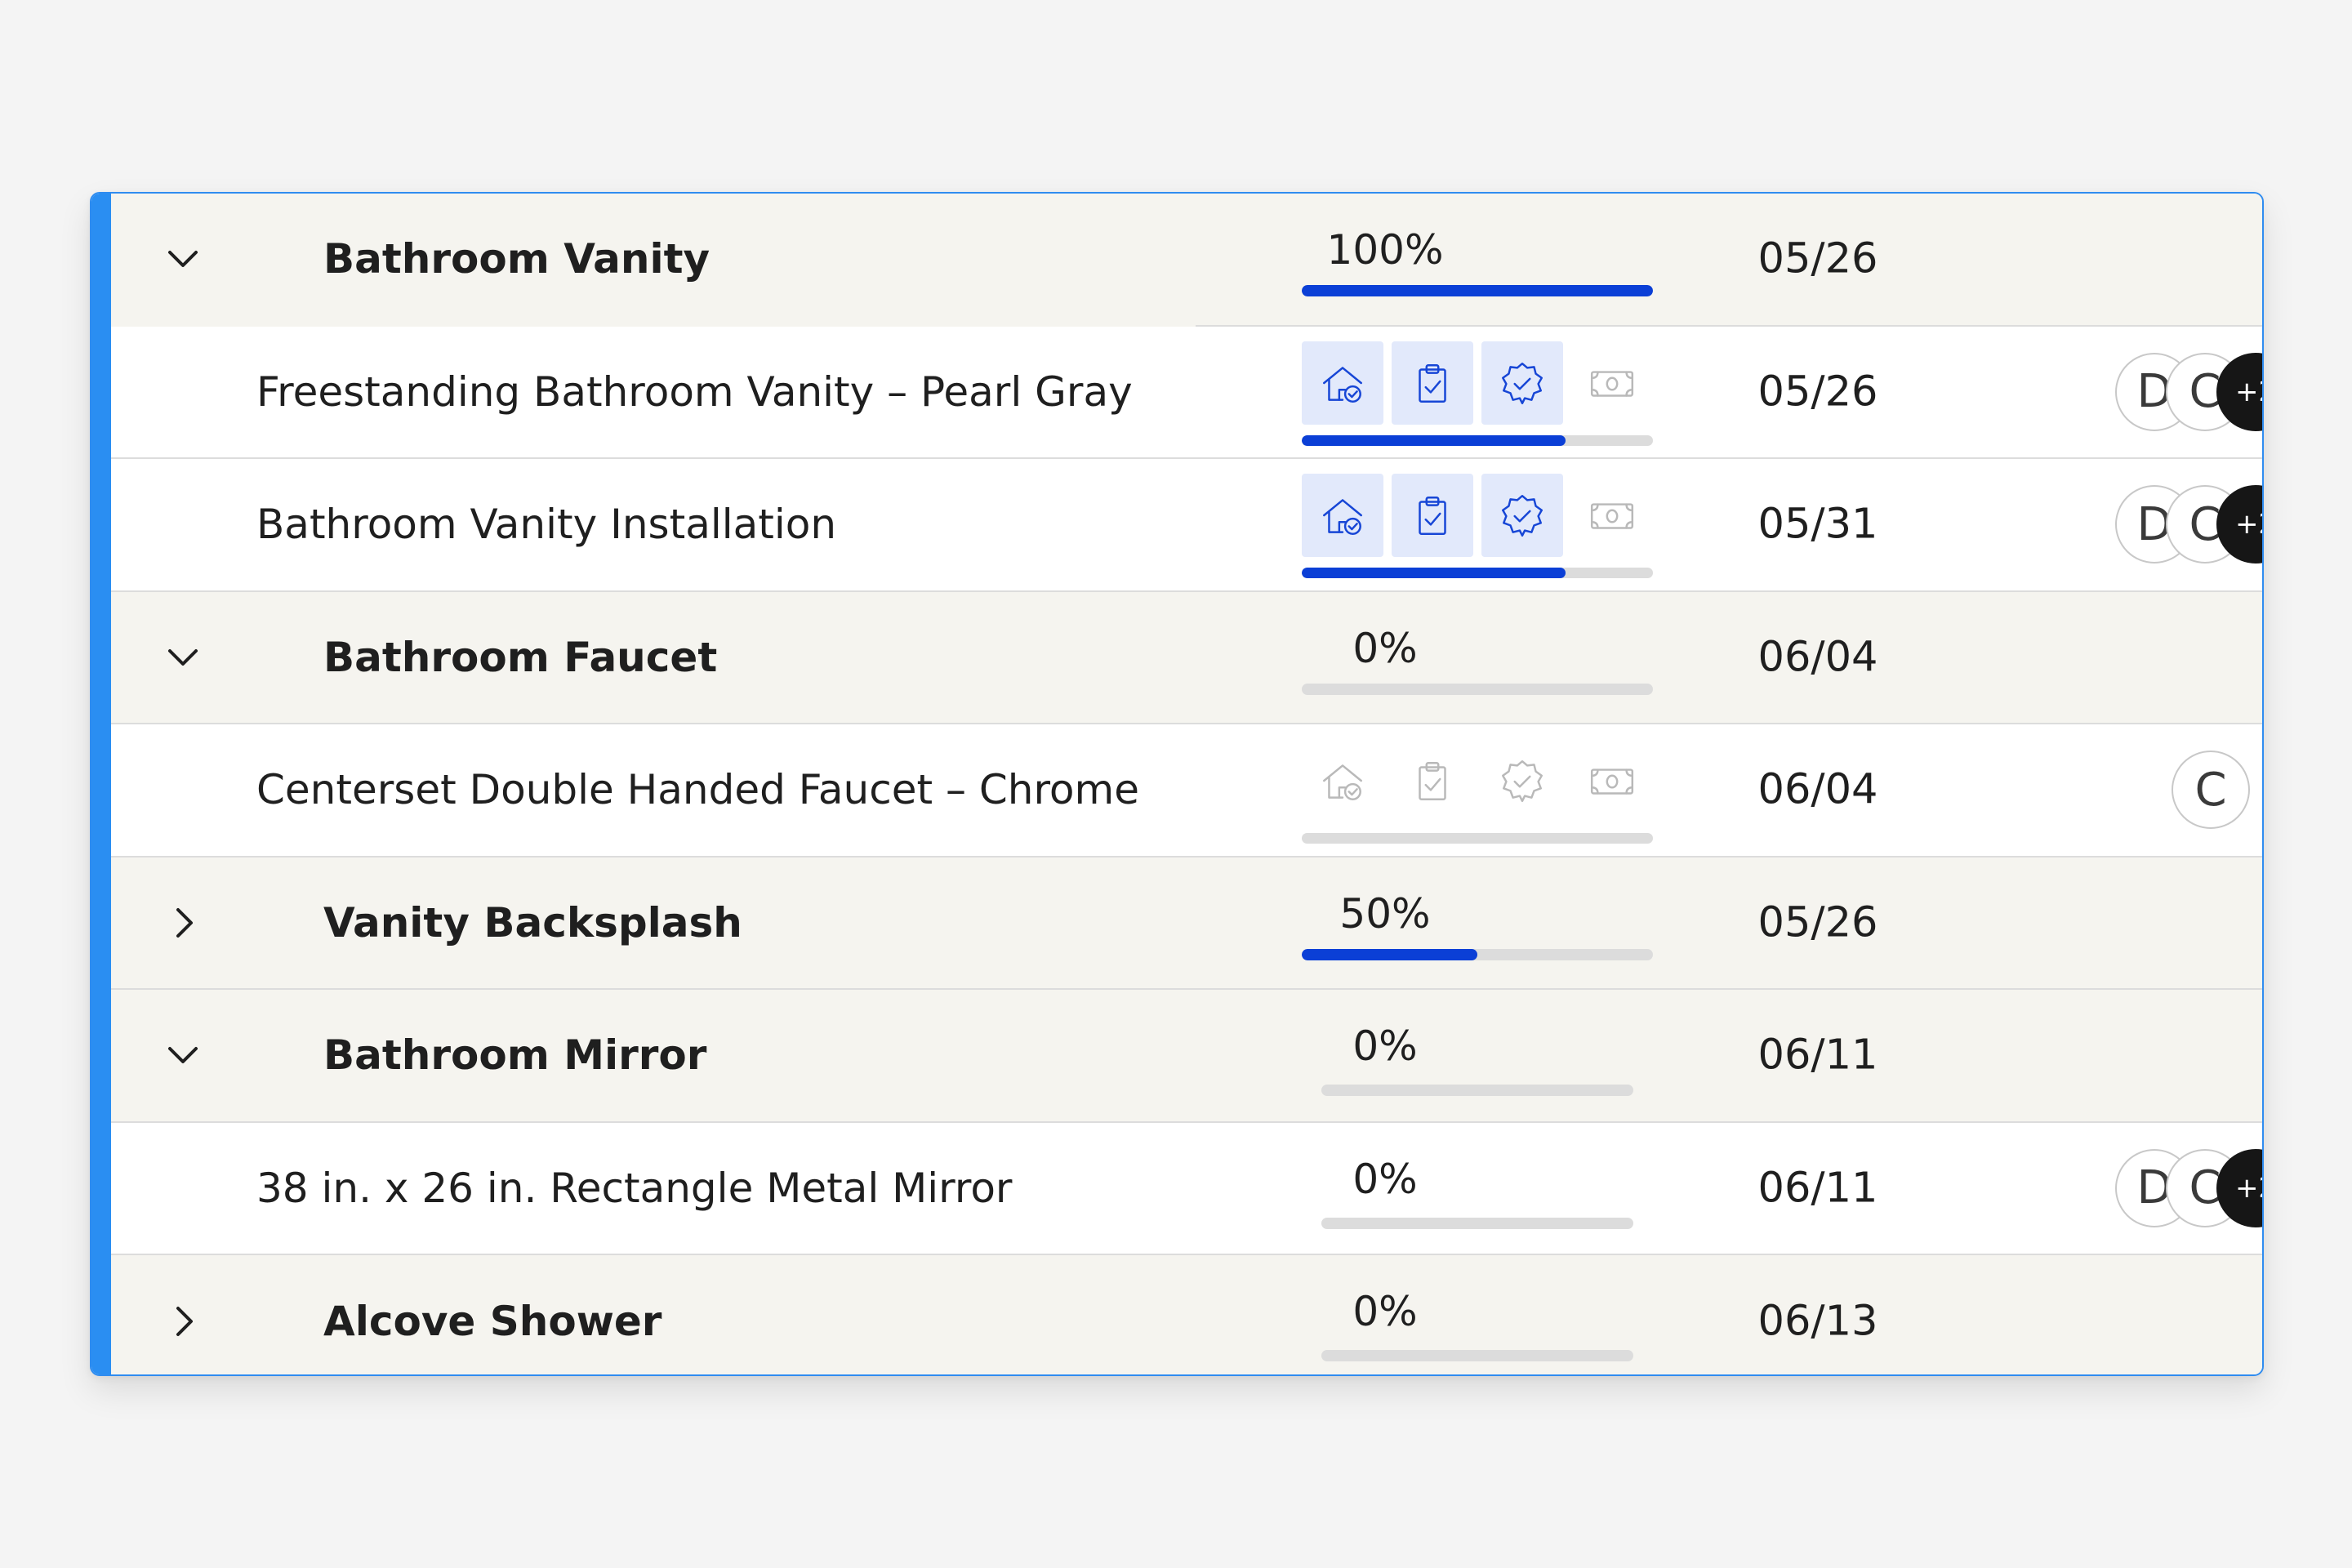  I want to click on avatar: C, so click(2211, 790).